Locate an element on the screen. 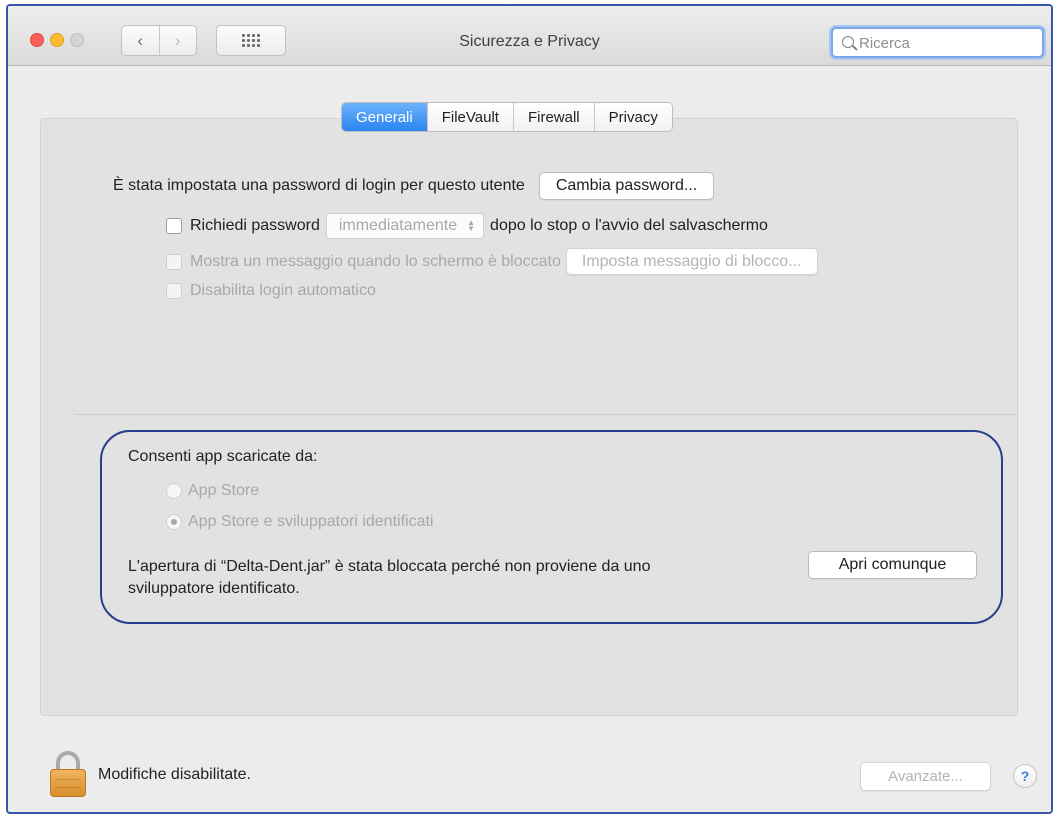 The height and width of the screenshot is (817, 1058). disable-autologin-checkbox is located at coordinates (174, 291).